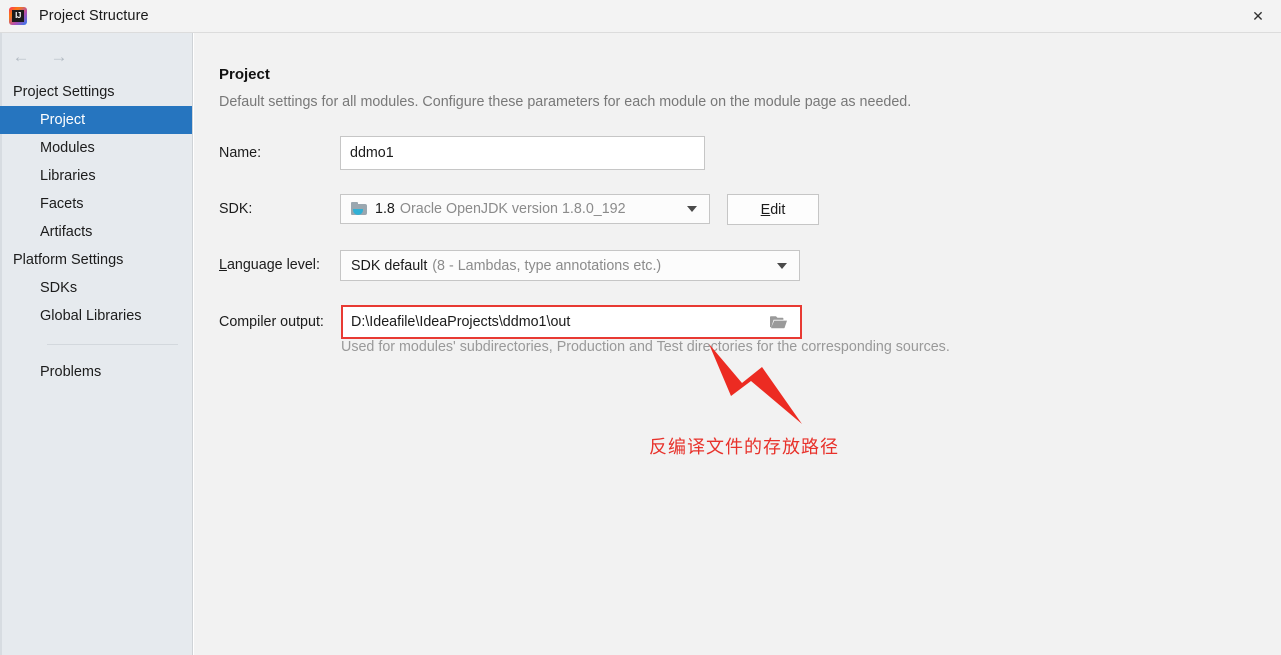  Describe the element at coordinates (112, 344) in the screenshot. I see `sidebar-divider` at that location.